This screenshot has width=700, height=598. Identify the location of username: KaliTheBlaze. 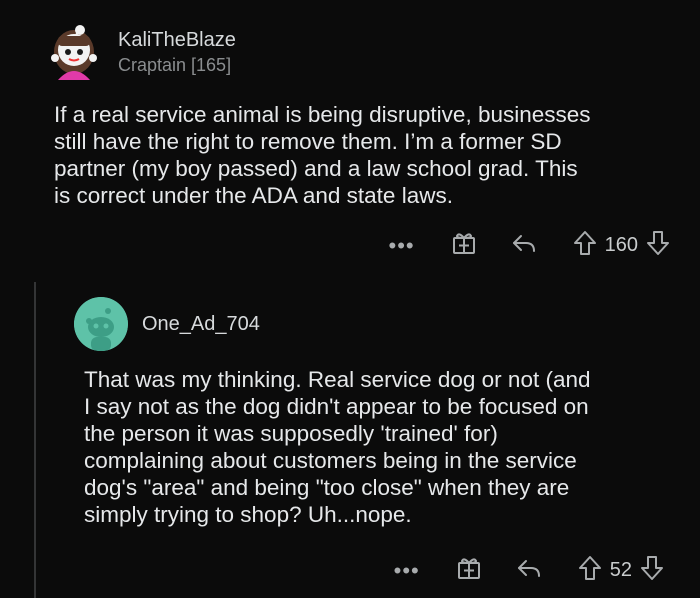
(177, 40).